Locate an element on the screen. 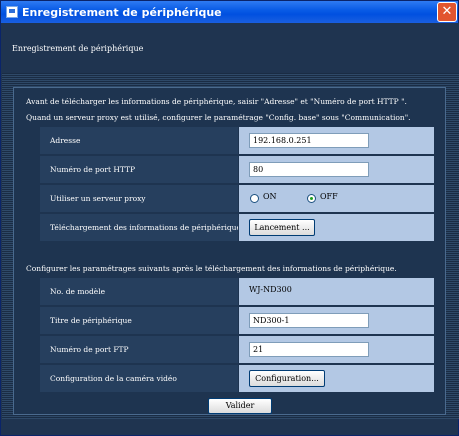 This screenshot has width=459, height=436. close-button: ✕ is located at coordinates (447, 12).